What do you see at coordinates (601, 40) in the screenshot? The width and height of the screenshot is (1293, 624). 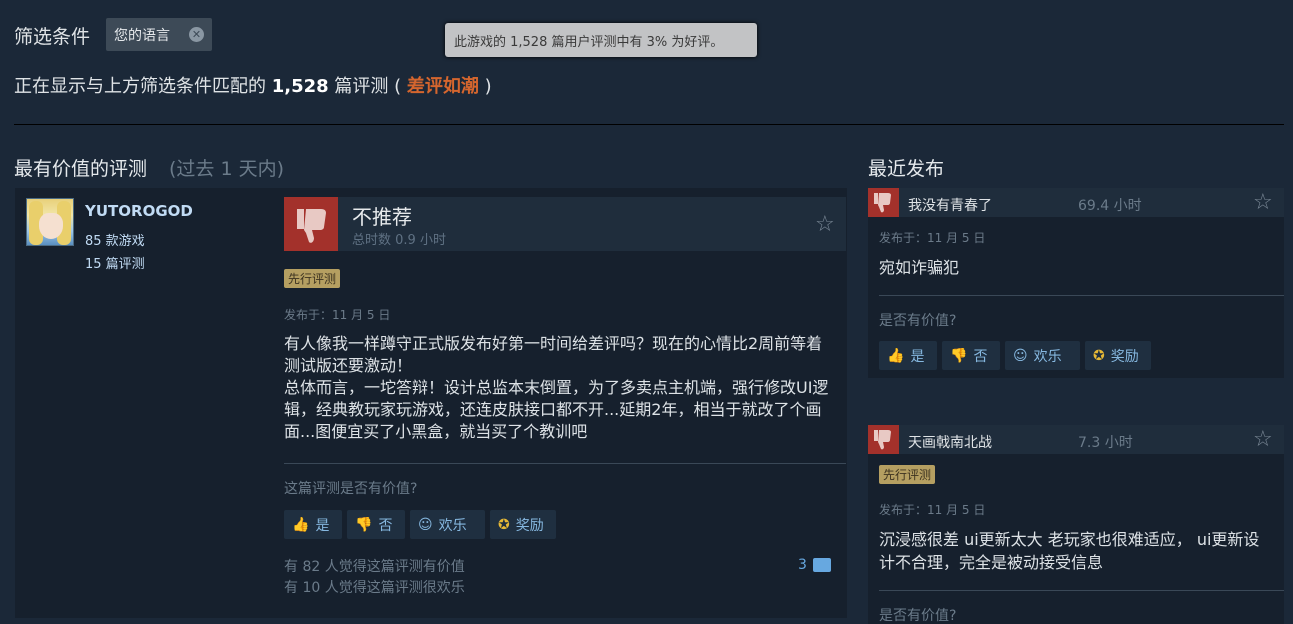 I see `rating-tooltip: 此游戏的 1,528 篇用户评测中有 3% 为好评。` at bounding box center [601, 40].